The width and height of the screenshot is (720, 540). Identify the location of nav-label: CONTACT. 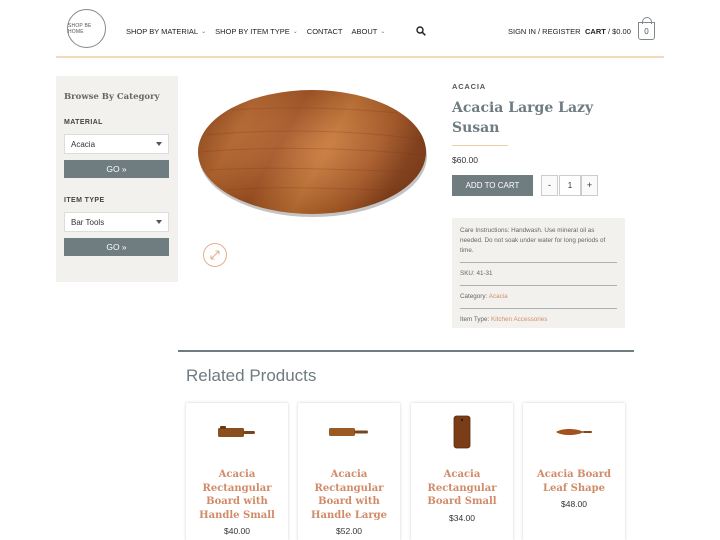
(324, 31).